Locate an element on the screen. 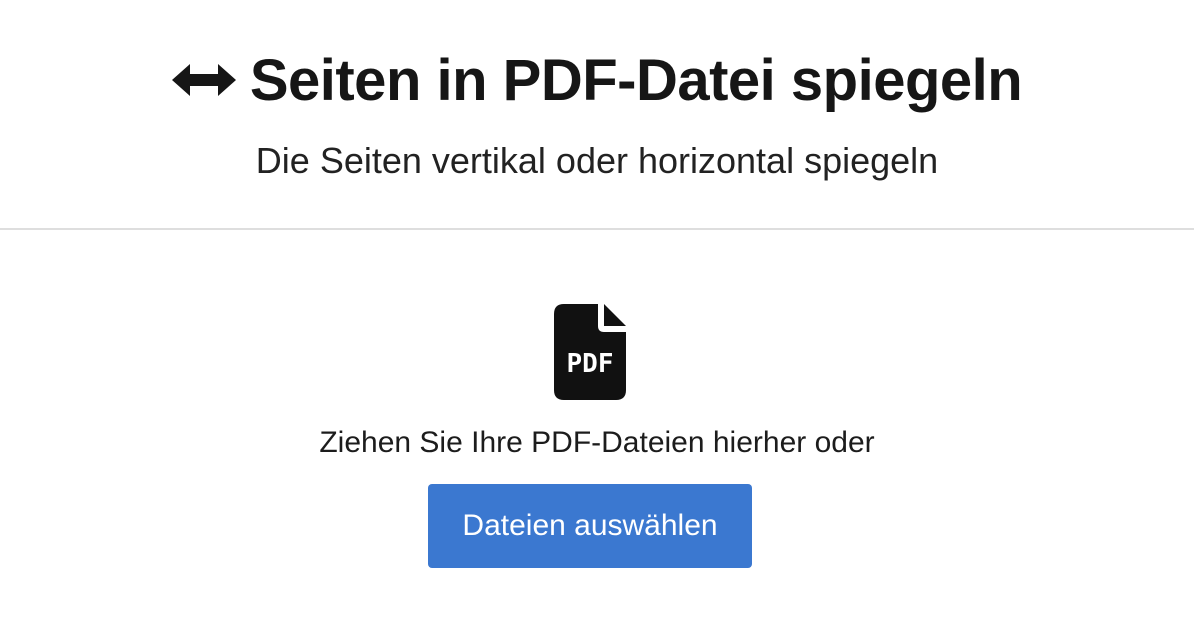  drop-instructions: Ziehen Sie Ihre PDF-Dateien hierher oder is located at coordinates (597, 442).